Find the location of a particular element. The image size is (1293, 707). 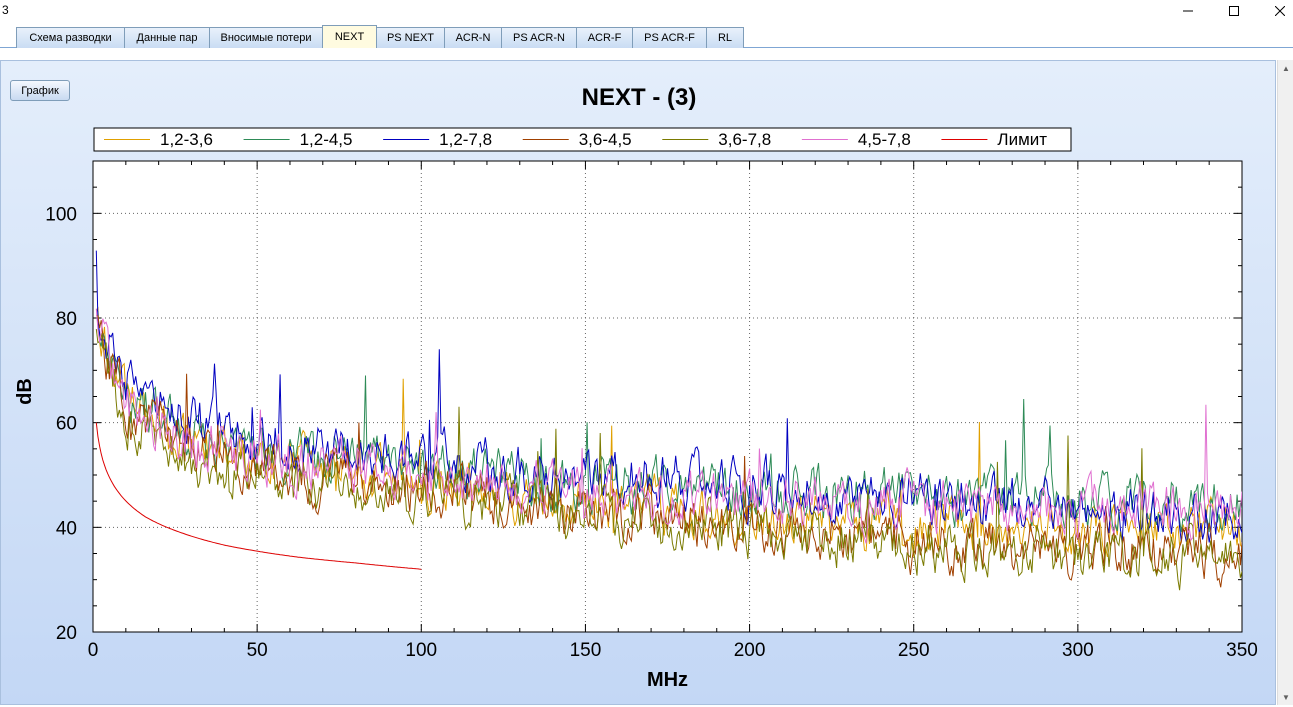

tab-pair-data: Данные пар is located at coordinates (167, 37).